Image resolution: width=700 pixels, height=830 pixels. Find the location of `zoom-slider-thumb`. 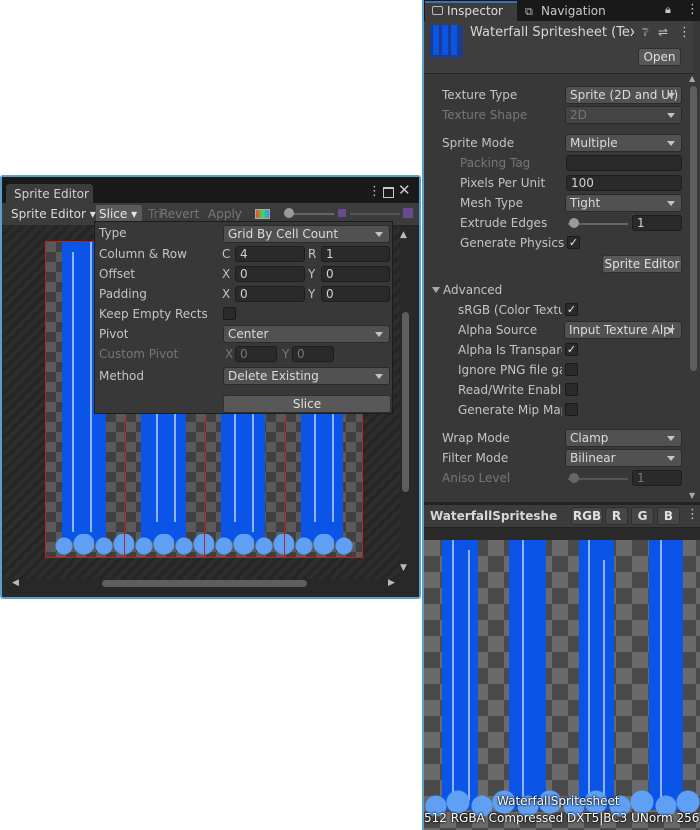

zoom-slider-thumb is located at coordinates (289, 213).